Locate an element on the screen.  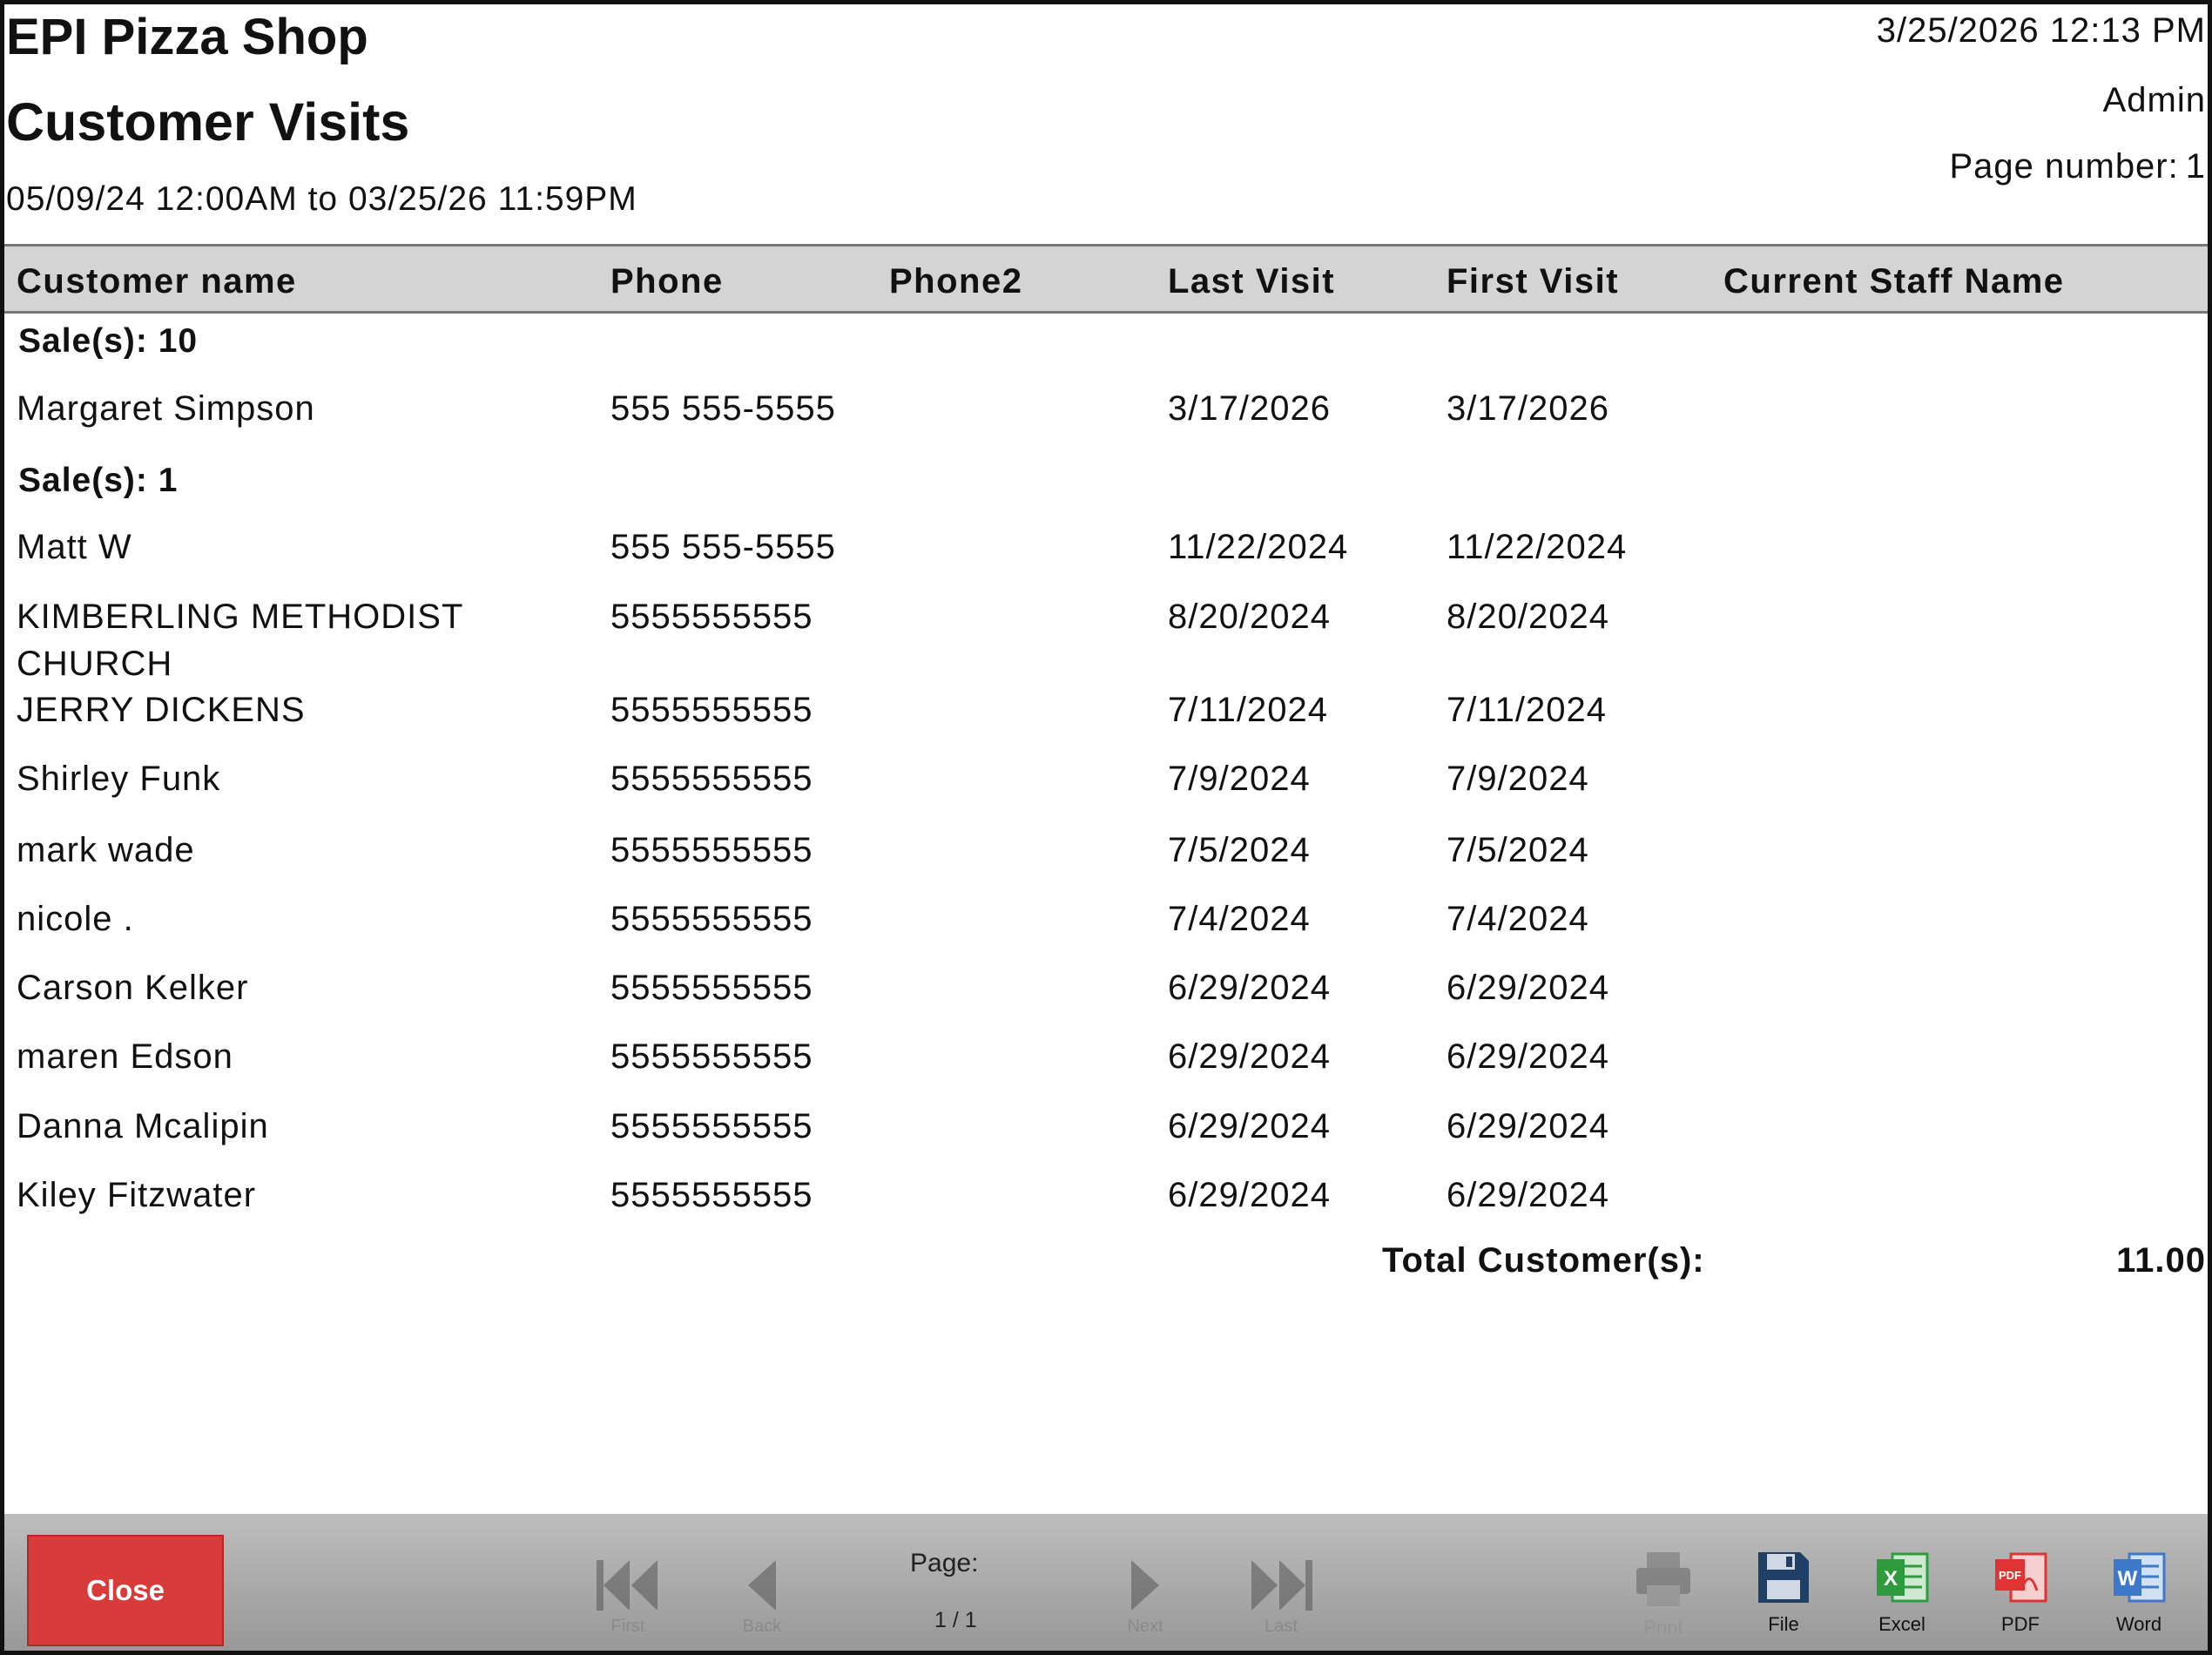
cell-name: Shirley Funk is located at coordinates (119, 779).